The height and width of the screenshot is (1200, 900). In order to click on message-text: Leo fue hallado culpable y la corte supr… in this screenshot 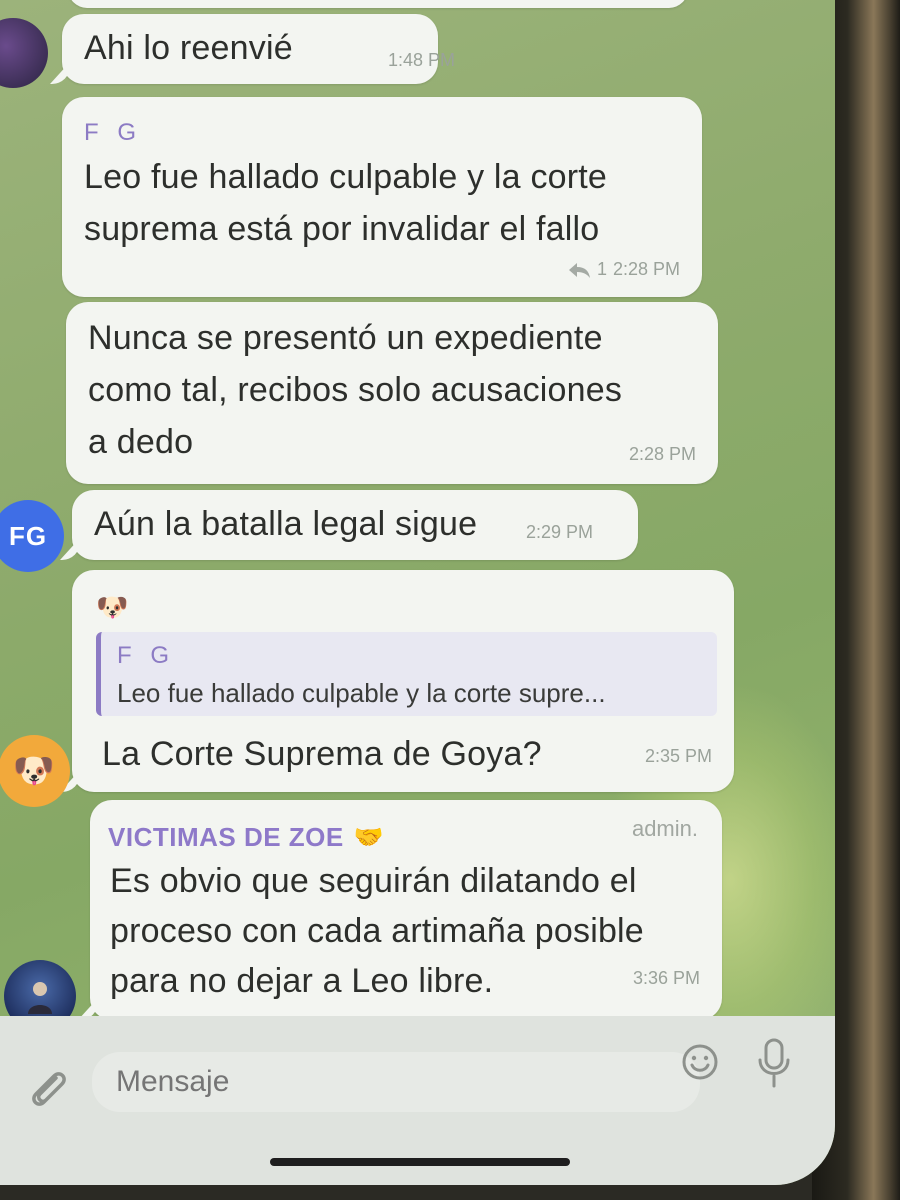, I will do `click(345, 203)`.